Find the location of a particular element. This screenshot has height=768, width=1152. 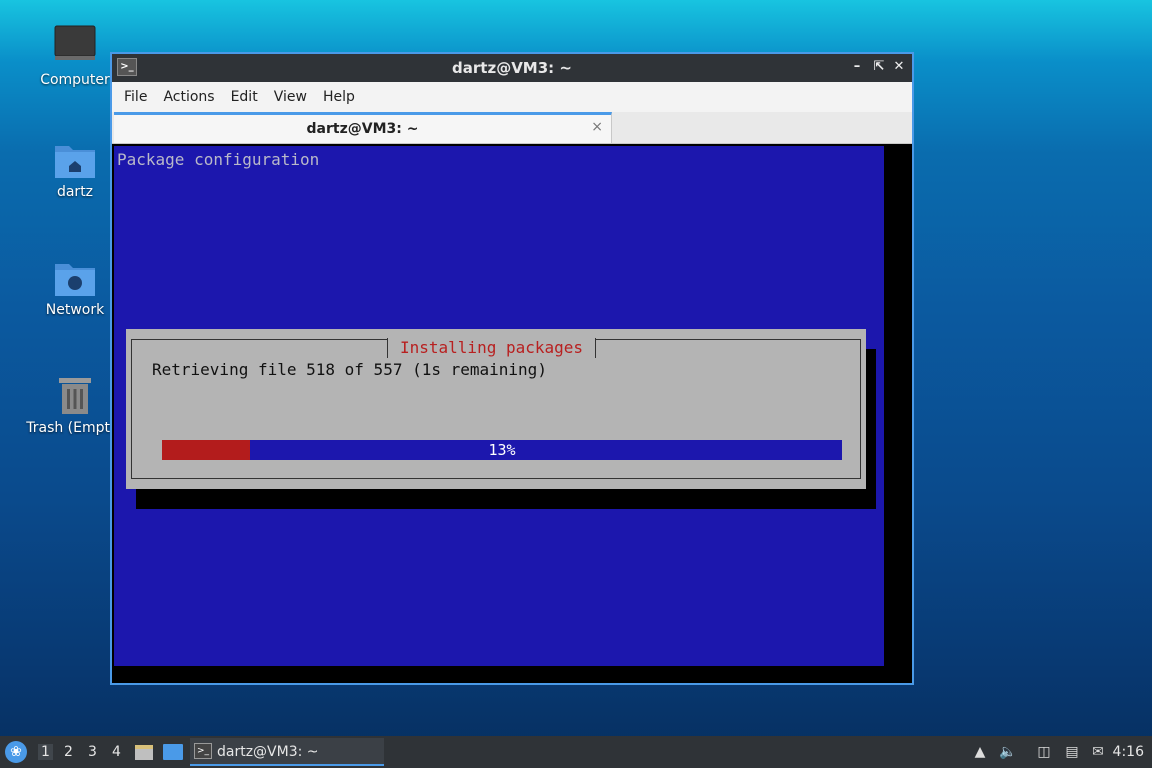

taskbar-task-label: dartz@VM3: ~ is located at coordinates (268, 752).